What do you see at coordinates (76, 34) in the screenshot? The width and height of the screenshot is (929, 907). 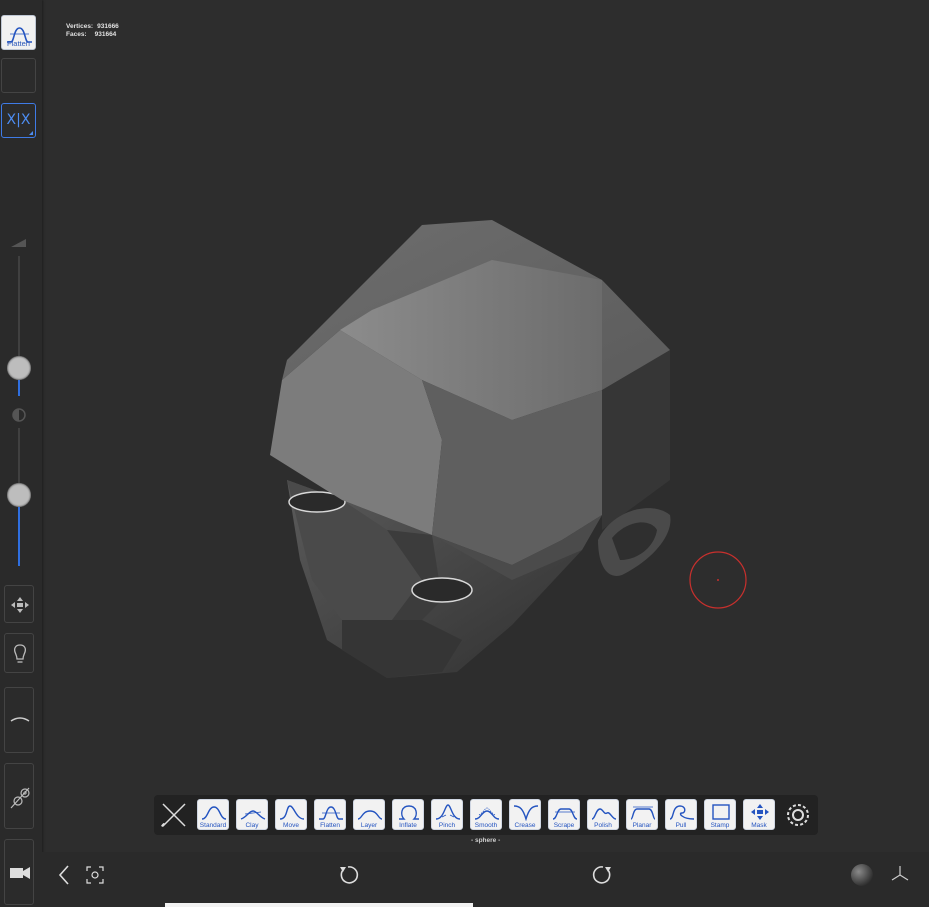 I see `faces-label: Faces:` at bounding box center [76, 34].